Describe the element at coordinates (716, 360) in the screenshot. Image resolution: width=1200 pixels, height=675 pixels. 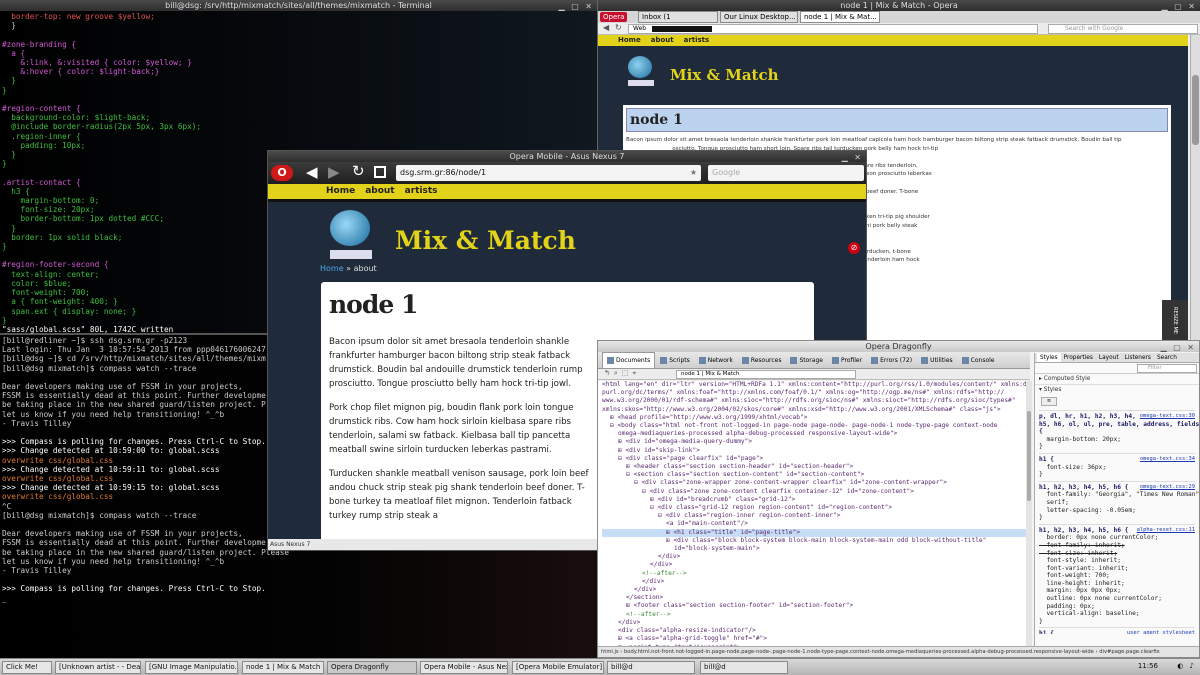
I see `dragonfly-tab-network: Network` at that location.